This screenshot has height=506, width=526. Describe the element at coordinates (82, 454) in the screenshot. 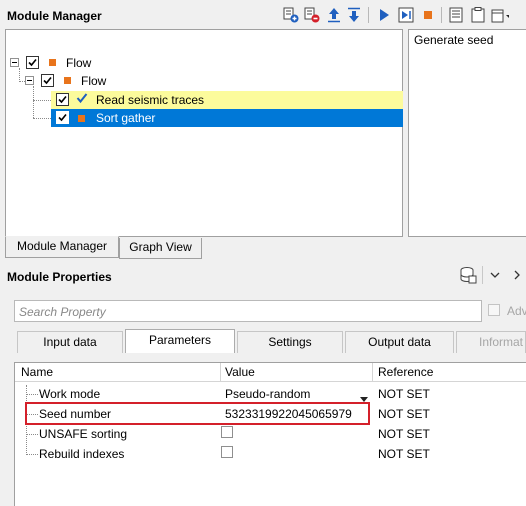

I see `property-name: Rebuild indexes` at that location.